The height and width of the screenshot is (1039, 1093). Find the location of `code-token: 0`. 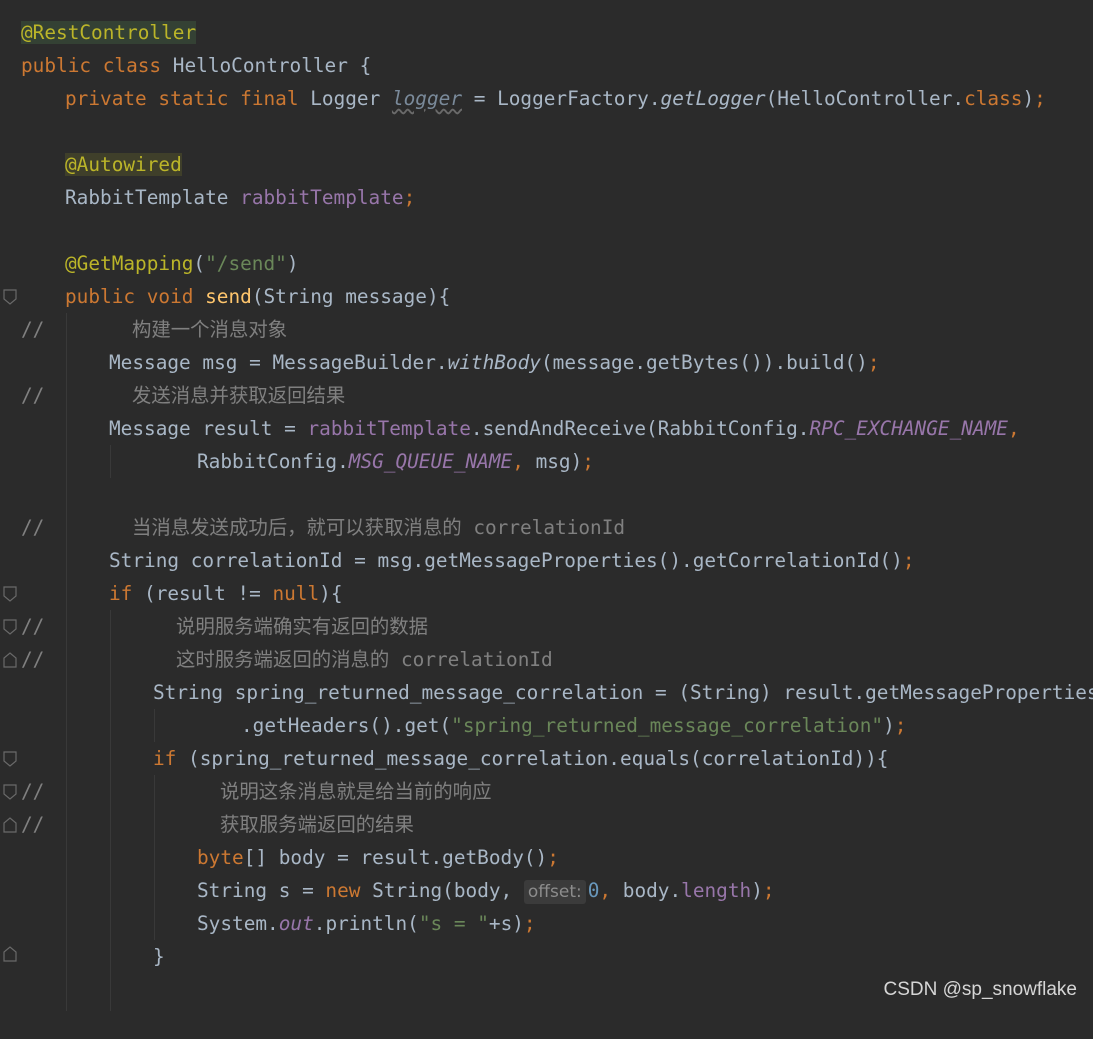

code-token: 0 is located at coordinates (593, 890).